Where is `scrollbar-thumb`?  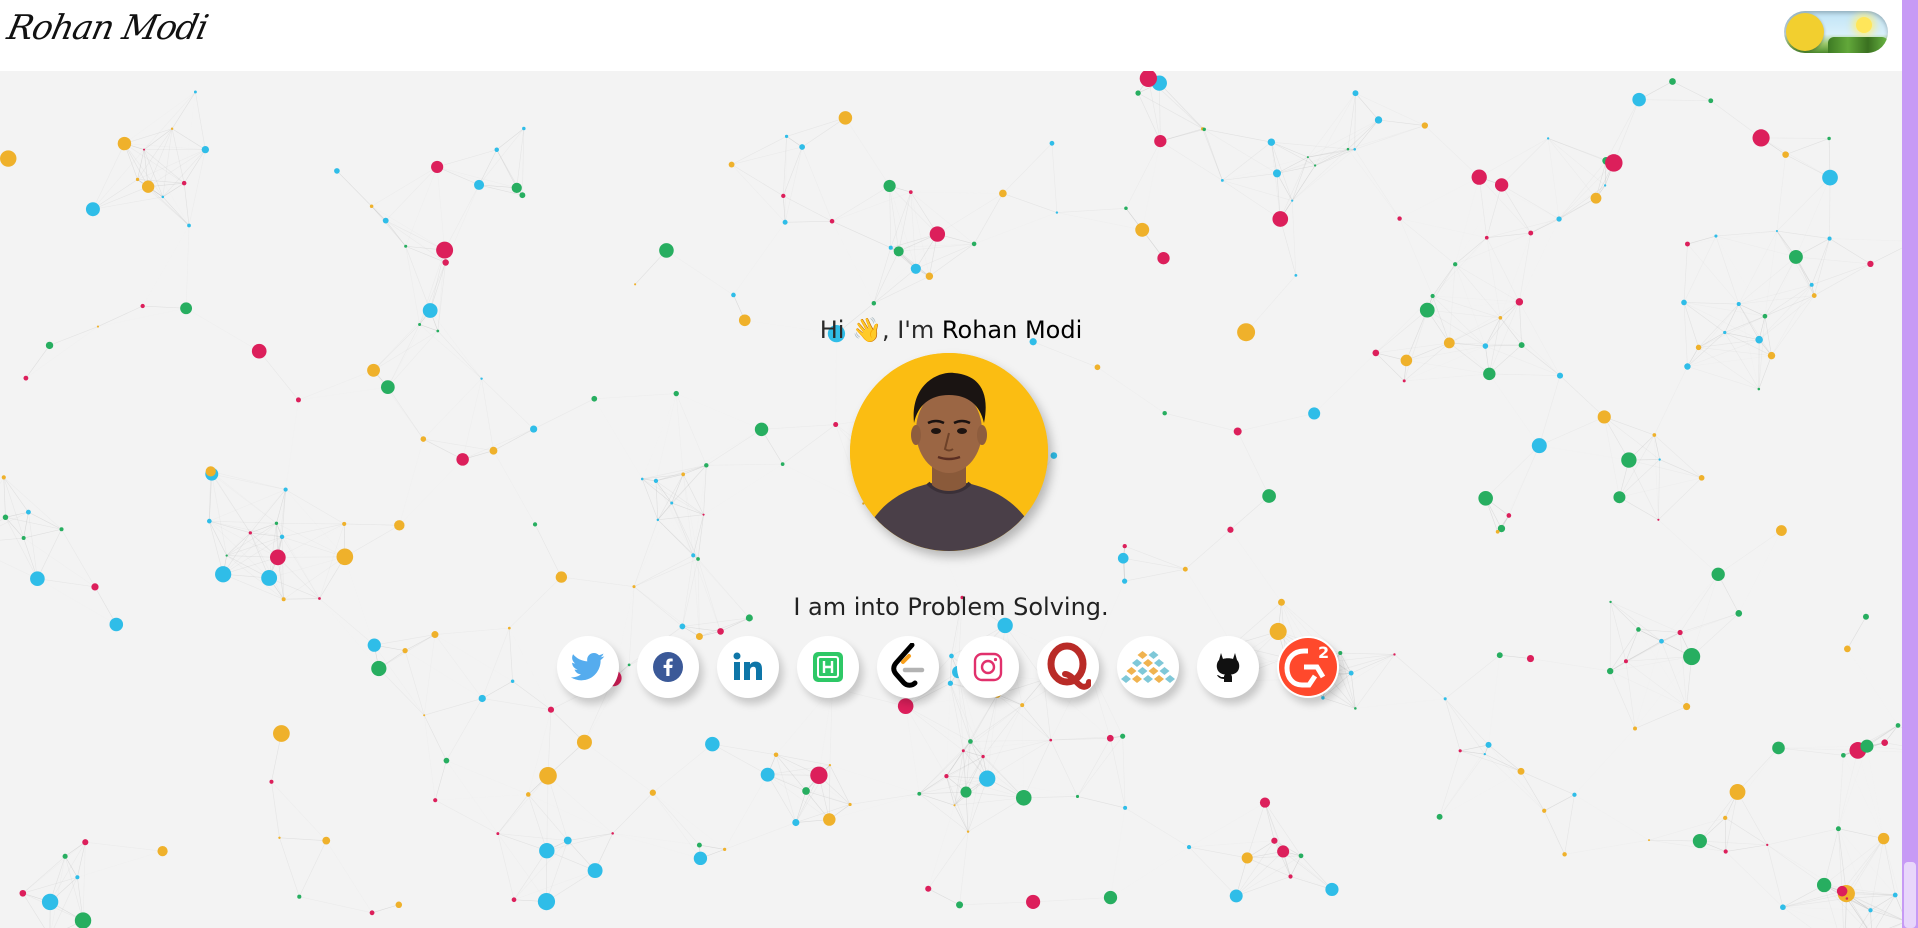
scrollbar-thumb is located at coordinates (1910, 895).